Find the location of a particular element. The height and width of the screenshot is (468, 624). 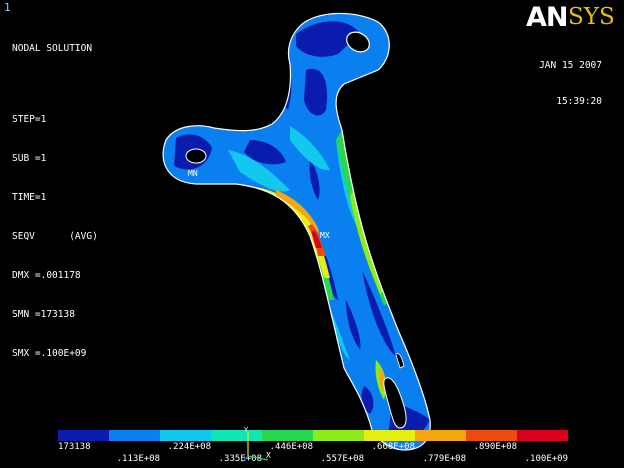

info-step: STEP=1 is located at coordinates (29, 119).